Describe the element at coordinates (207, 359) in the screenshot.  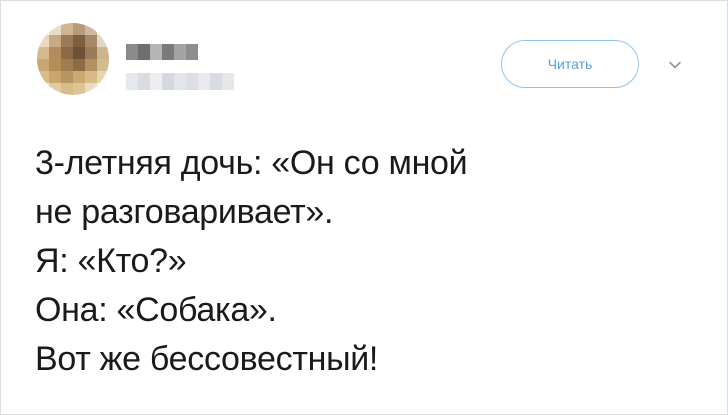
I see `tweet-text-line: Вот же бессовестный!` at that location.